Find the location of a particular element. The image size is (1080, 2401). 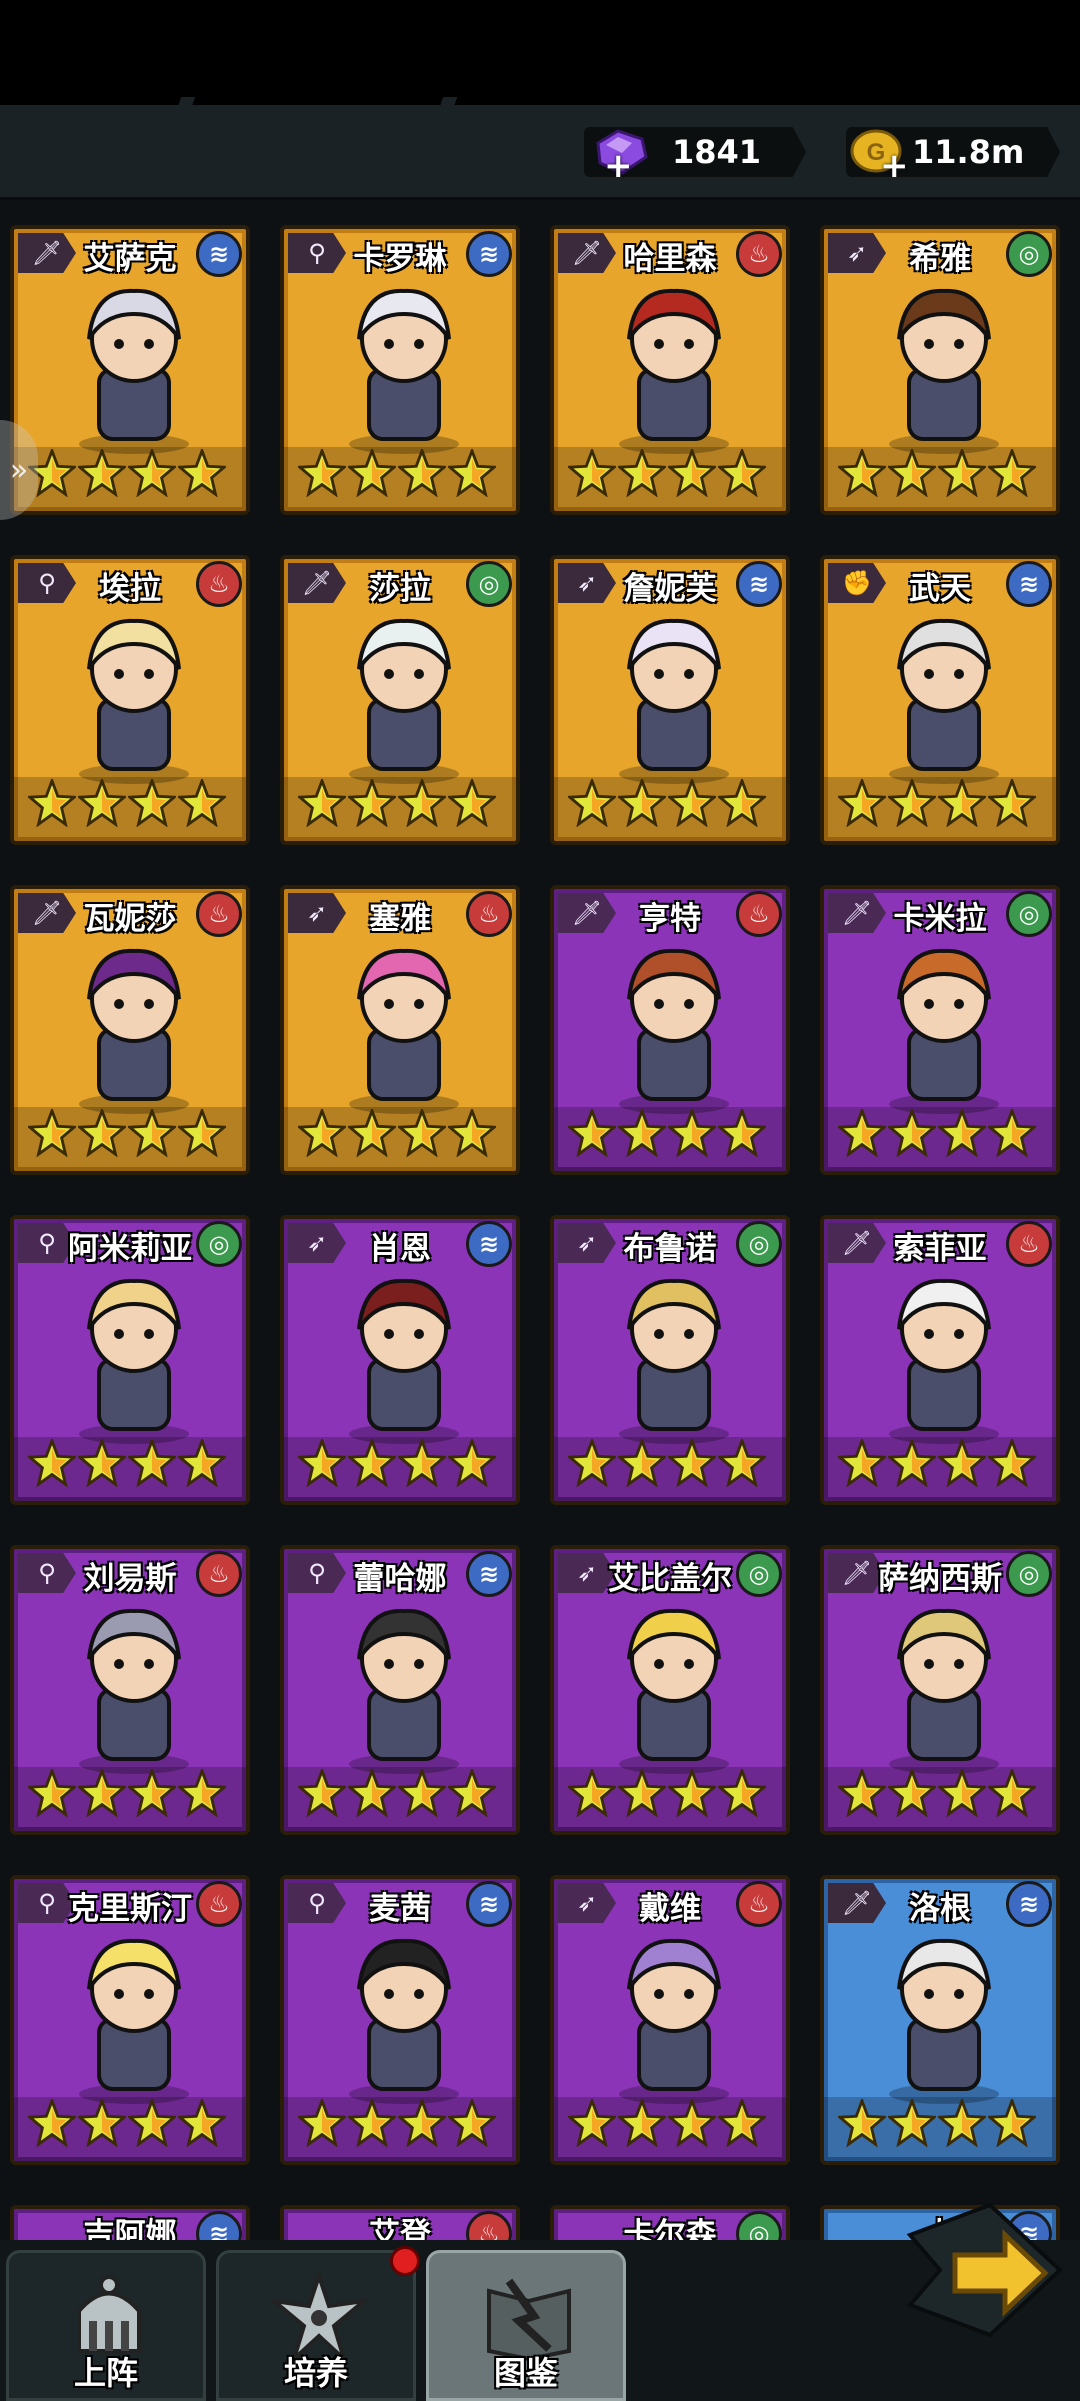

gold-amount: 11.8m is located at coordinates (968, 152).